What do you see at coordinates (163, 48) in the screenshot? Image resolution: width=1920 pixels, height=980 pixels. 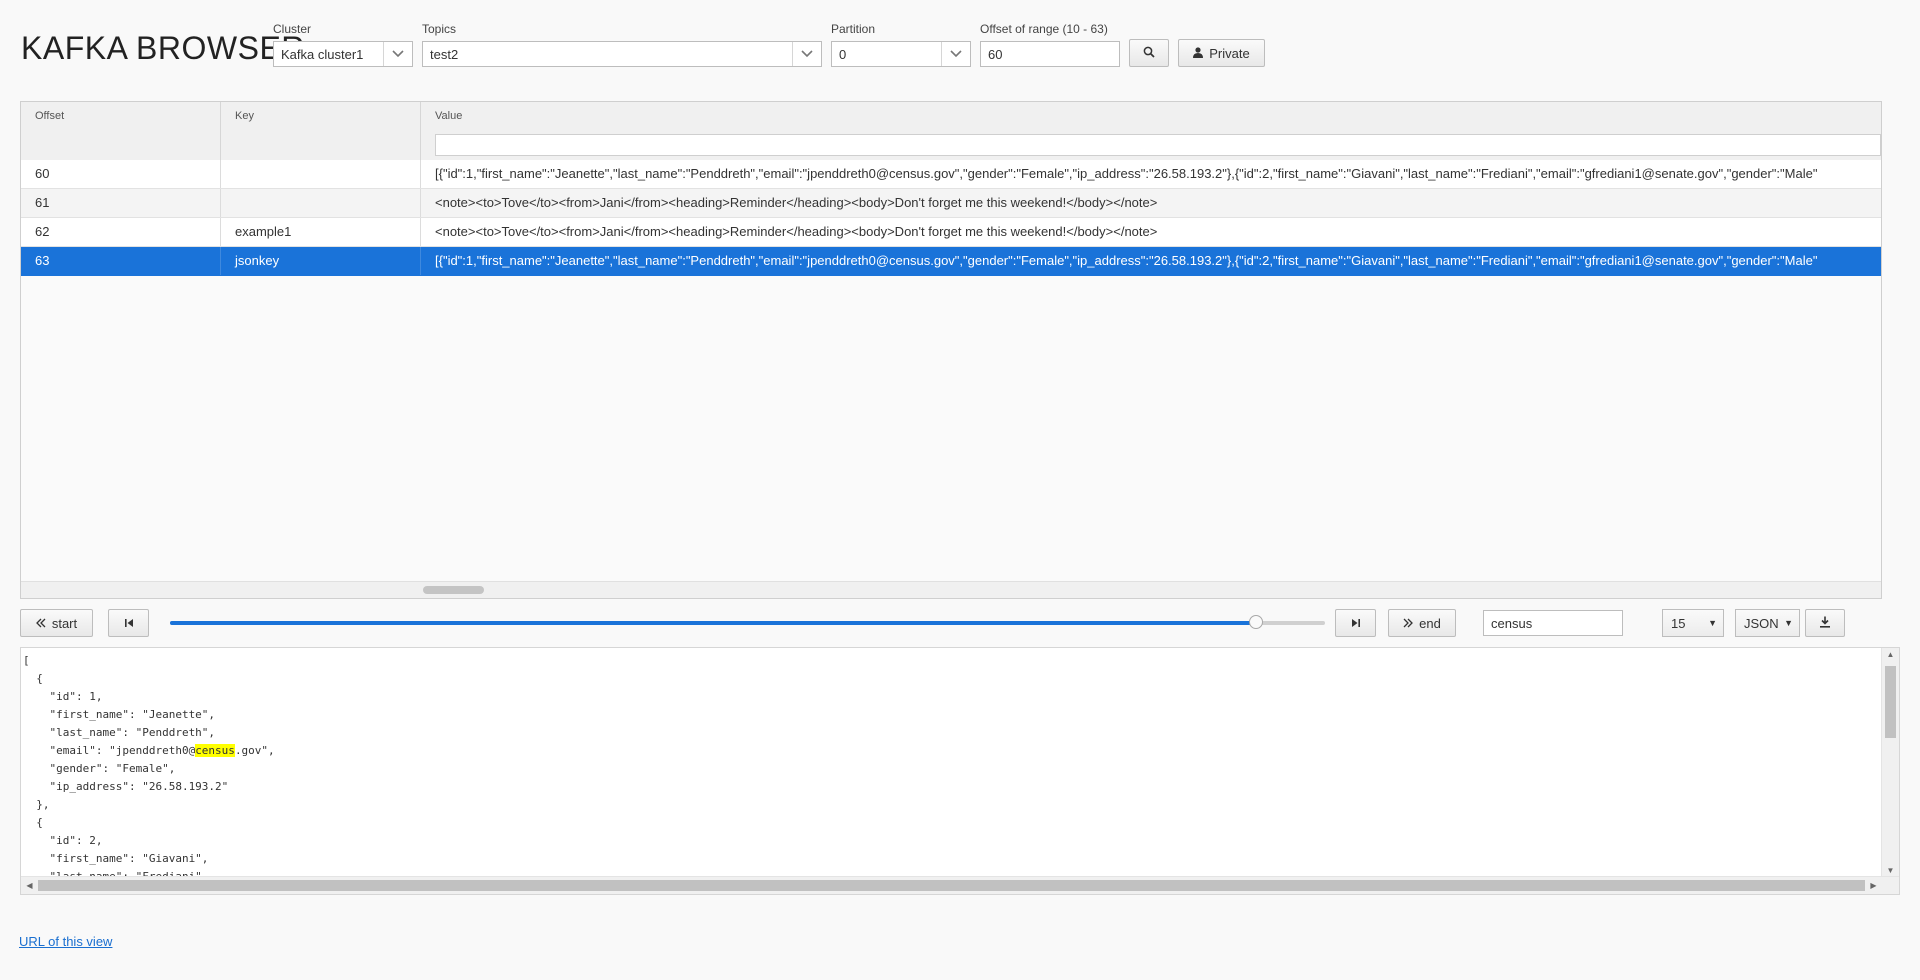 I see `app-title: KAFKA BROWSER` at bounding box center [163, 48].